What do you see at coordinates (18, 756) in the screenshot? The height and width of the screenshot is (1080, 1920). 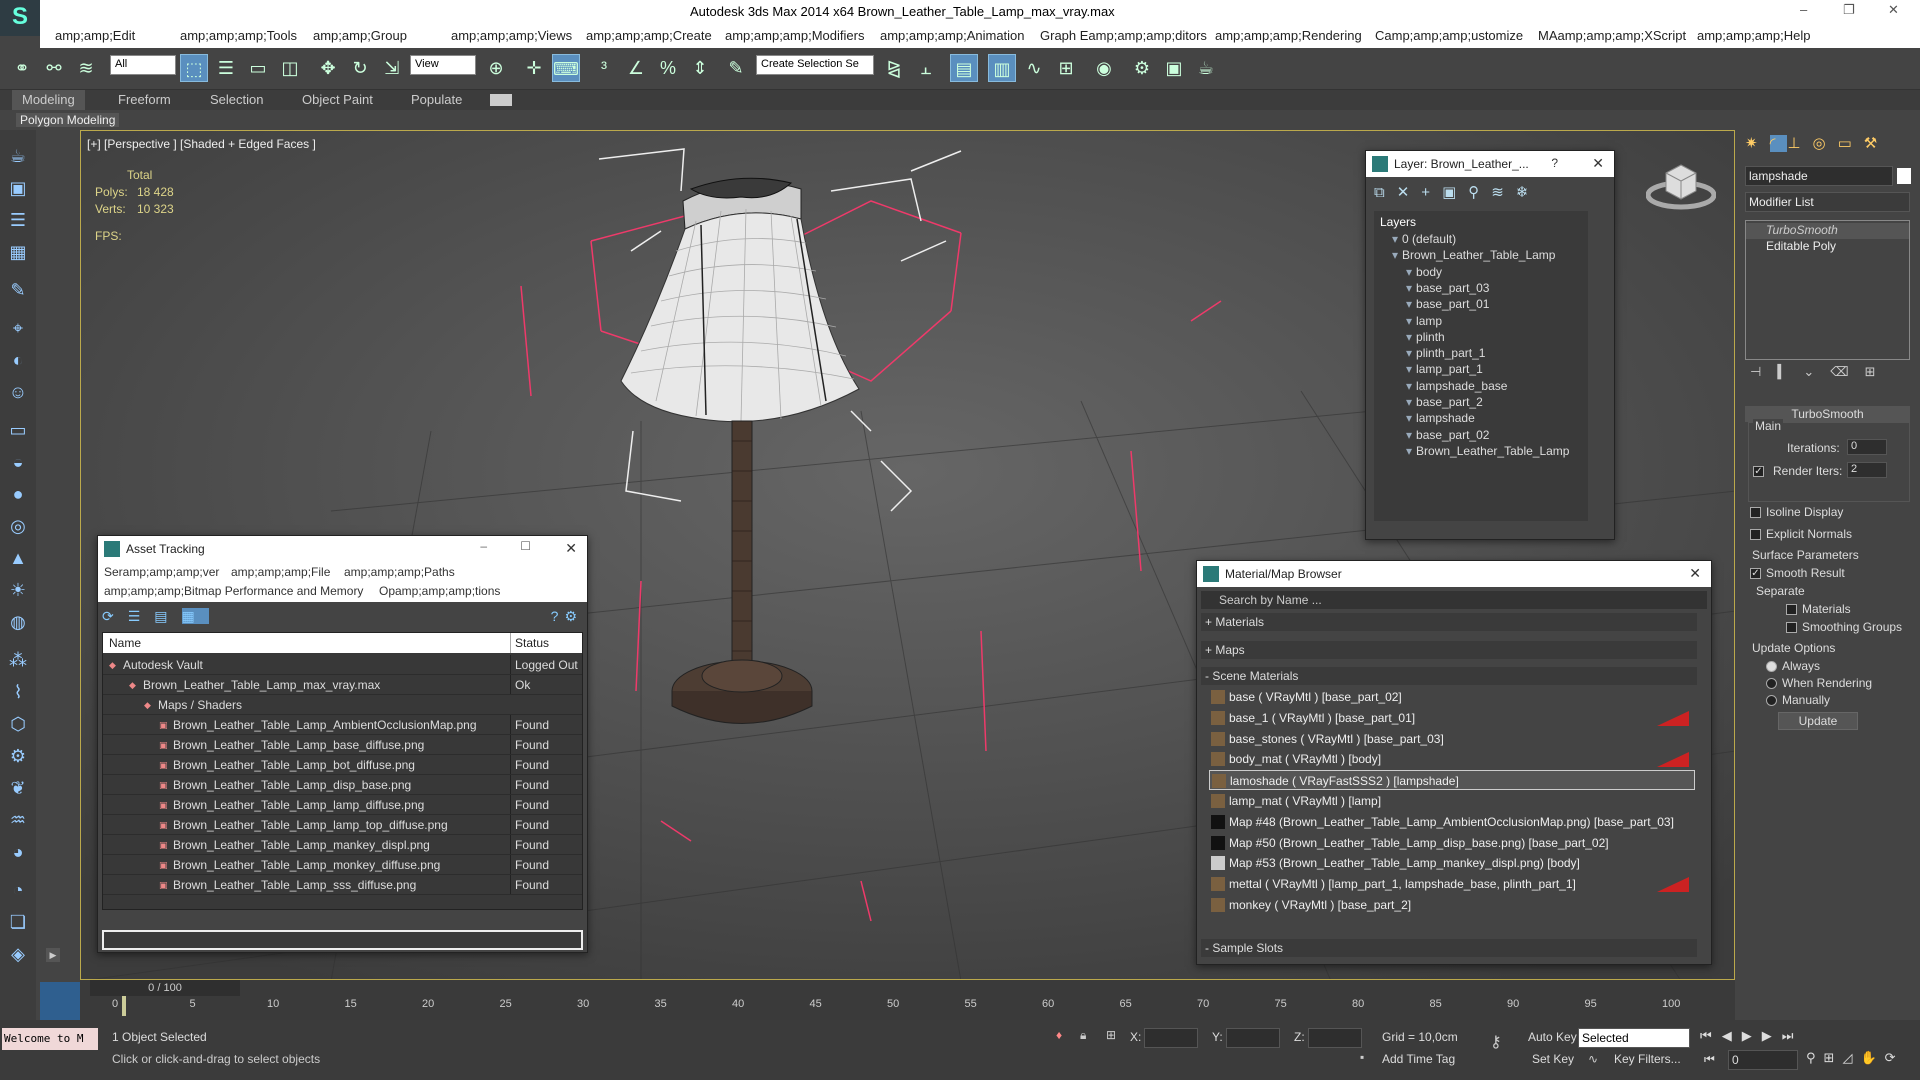 I see `gear-icon: ⚙` at bounding box center [18, 756].